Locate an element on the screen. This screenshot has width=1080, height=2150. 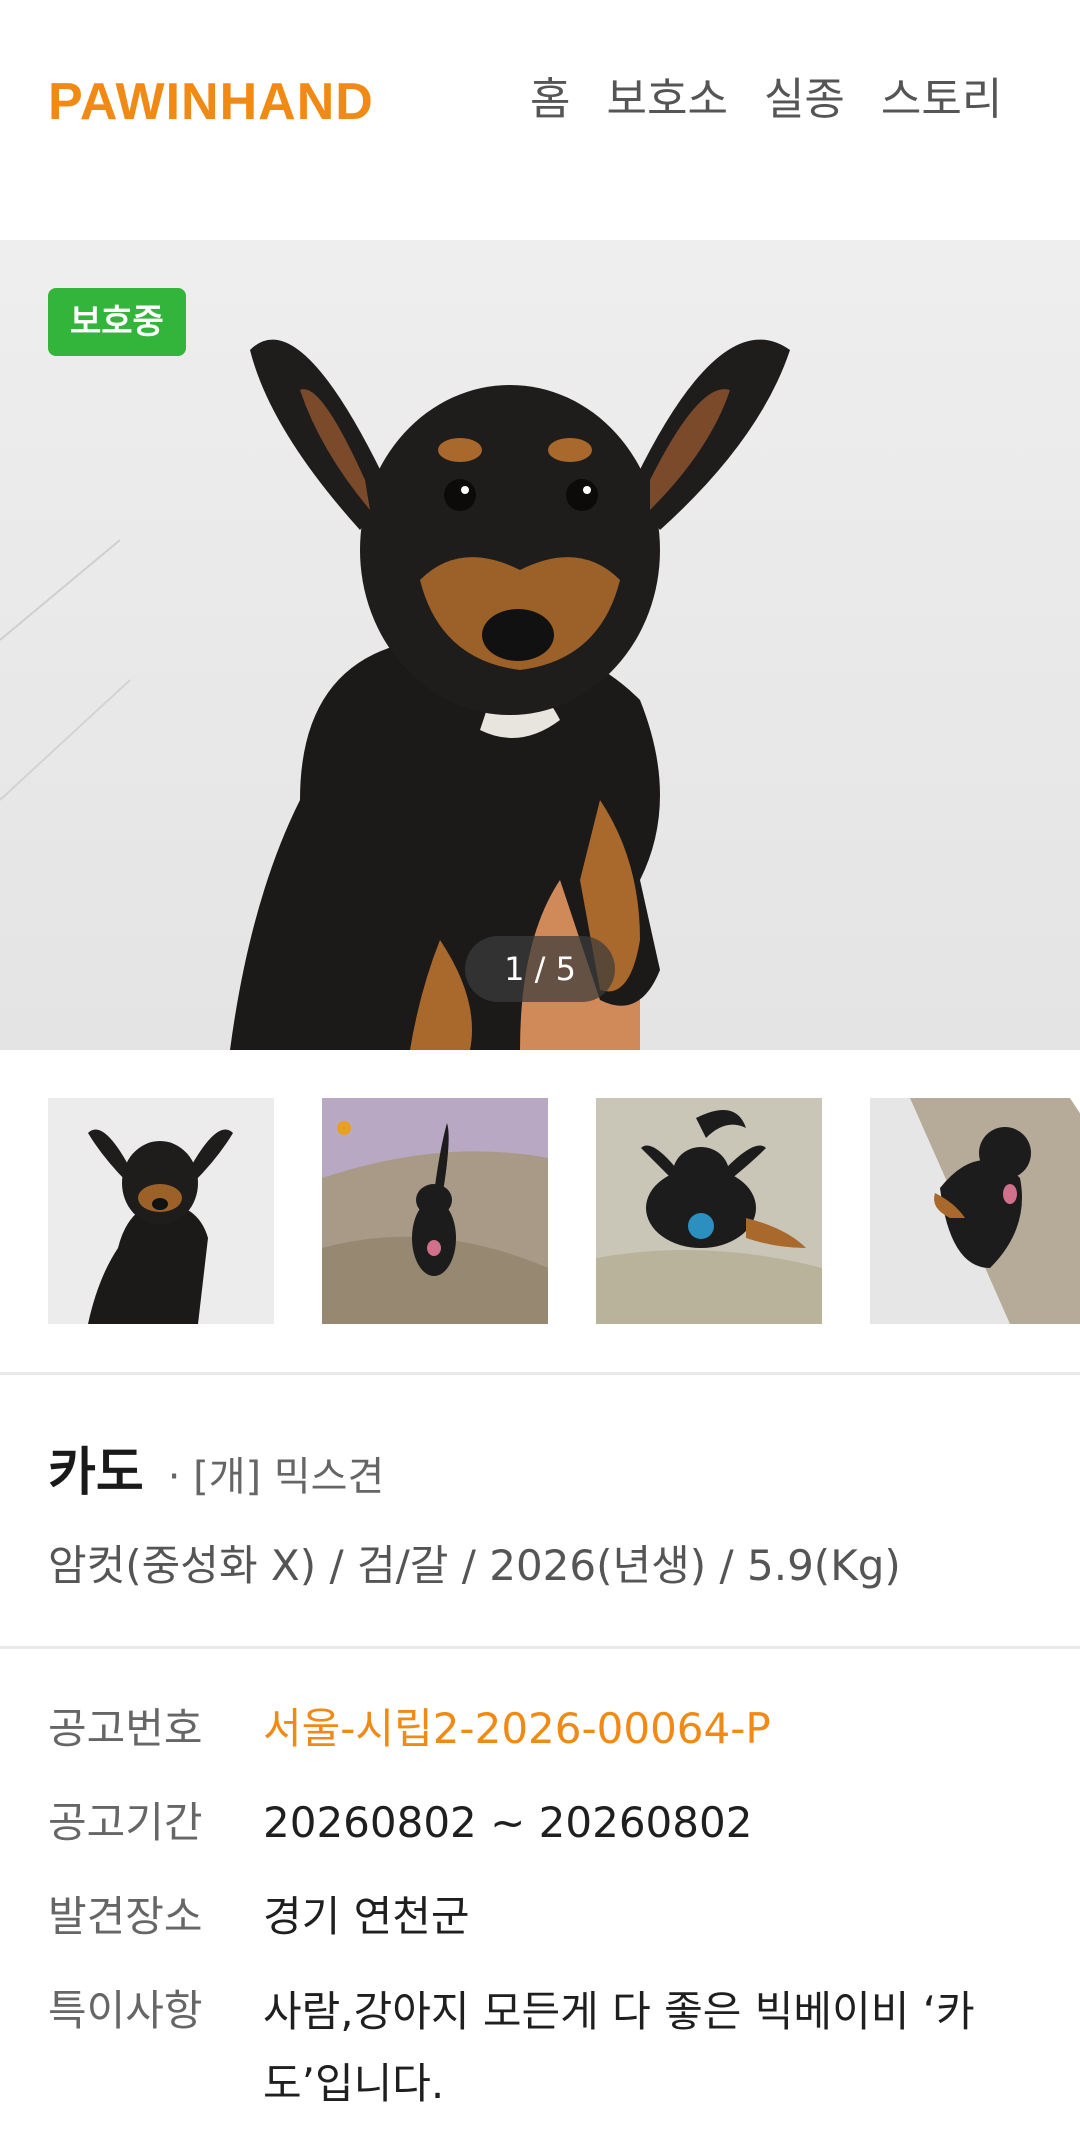
pet-breed: · [개] 믹스견 is located at coordinates (276, 1477).